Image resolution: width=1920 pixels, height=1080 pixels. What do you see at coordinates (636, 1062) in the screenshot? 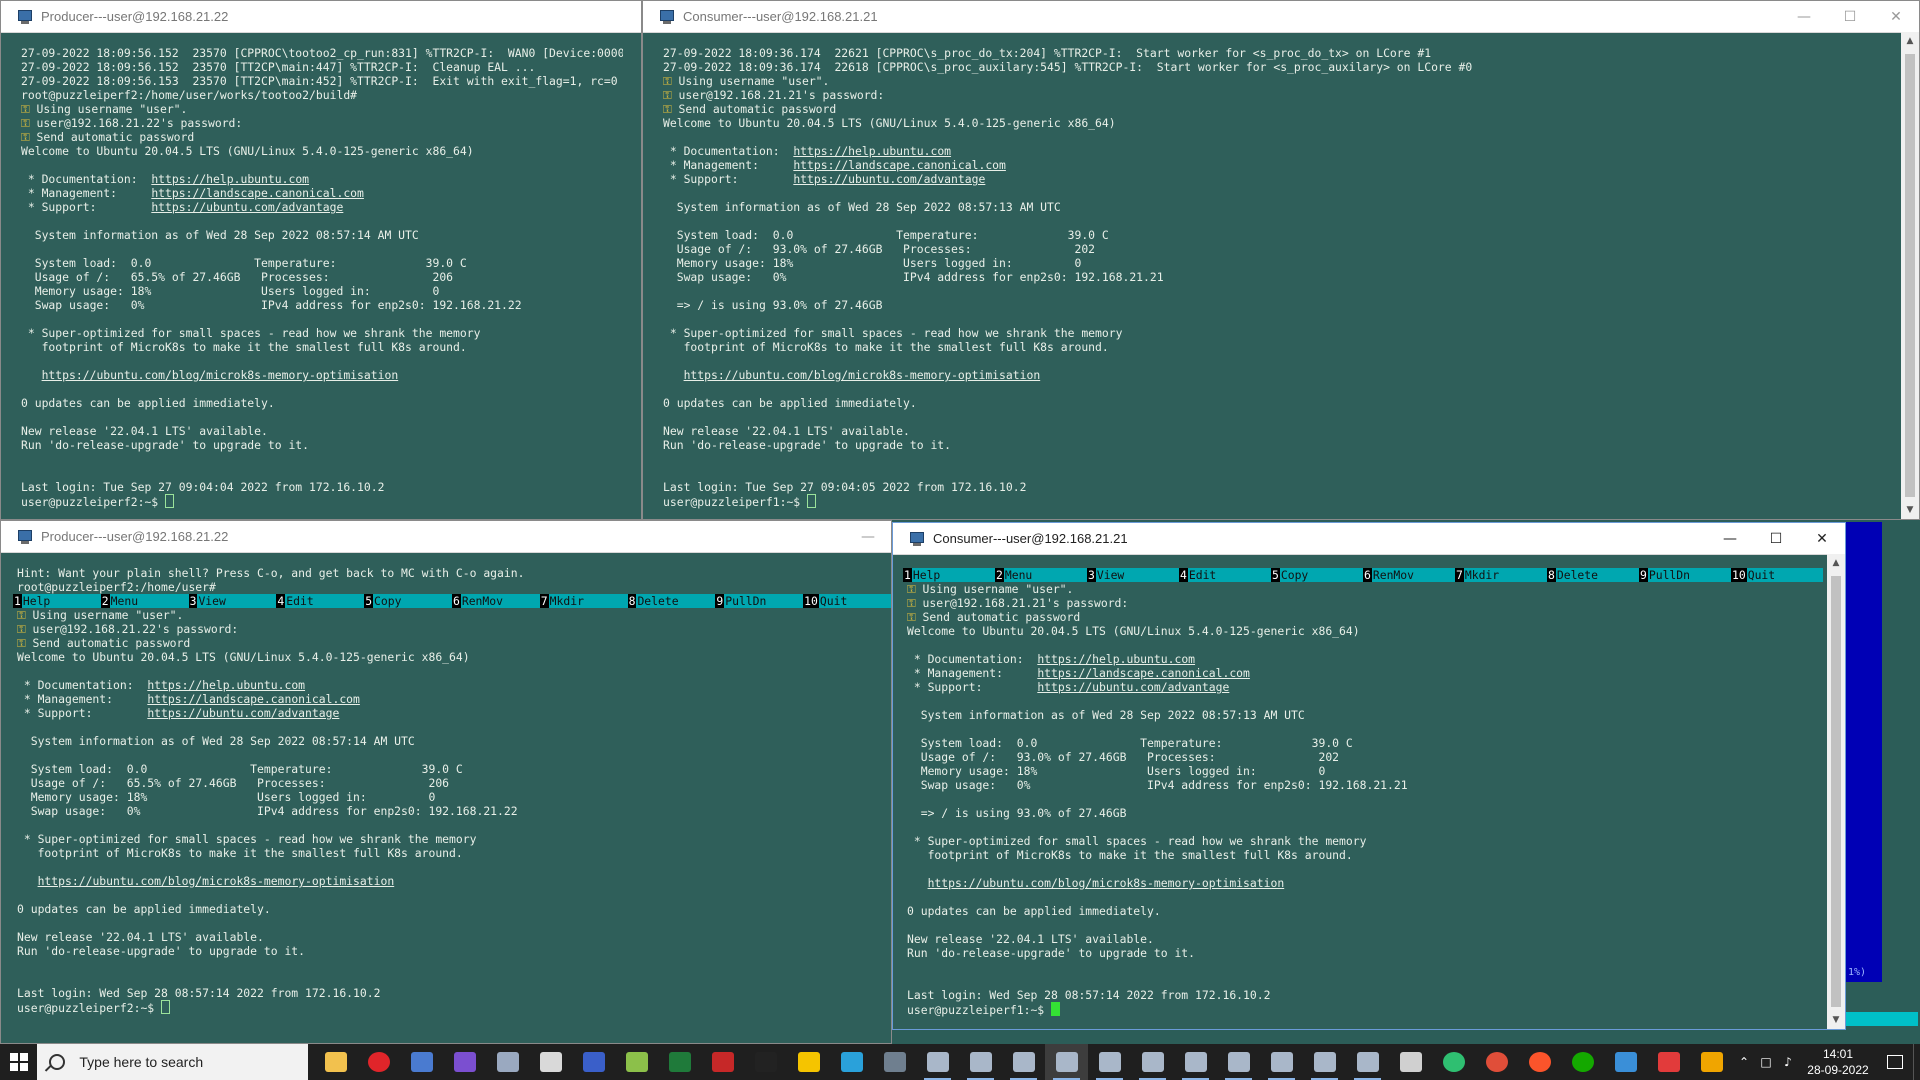
I see `notepadpp-taskbar-button` at bounding box center [636, 1062].